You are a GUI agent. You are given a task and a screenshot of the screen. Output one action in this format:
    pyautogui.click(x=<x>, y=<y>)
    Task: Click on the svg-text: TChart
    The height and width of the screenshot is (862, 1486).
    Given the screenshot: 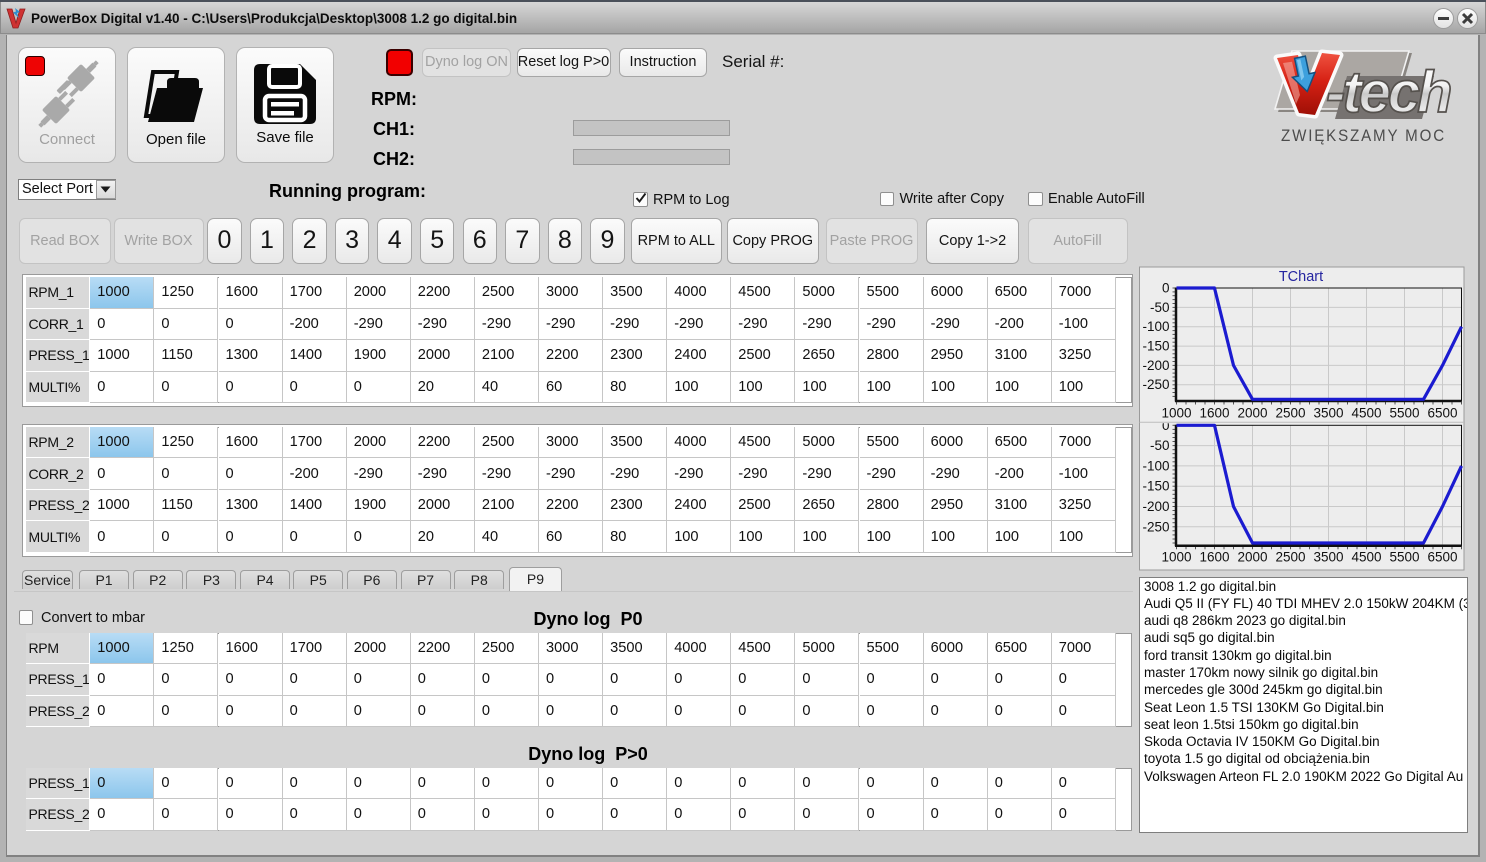 What is the action you would take?
    pyautogui.click(x=1301, y=277)
    